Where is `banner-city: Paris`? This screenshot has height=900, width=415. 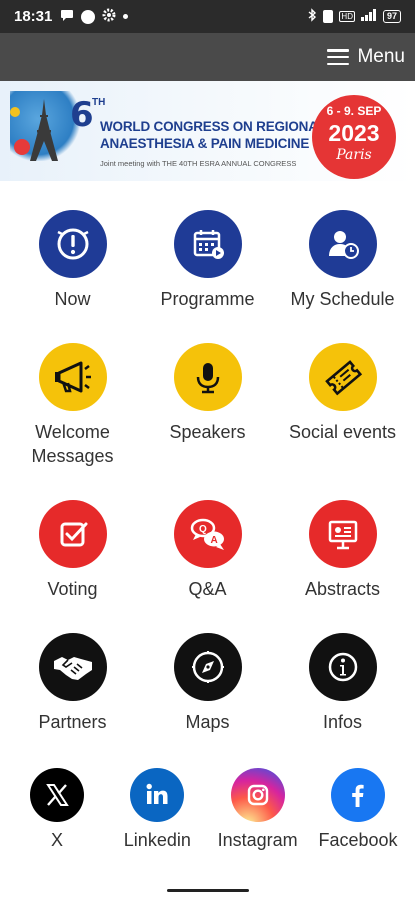
banner-city: Paris is located at coordinates (354, 155).